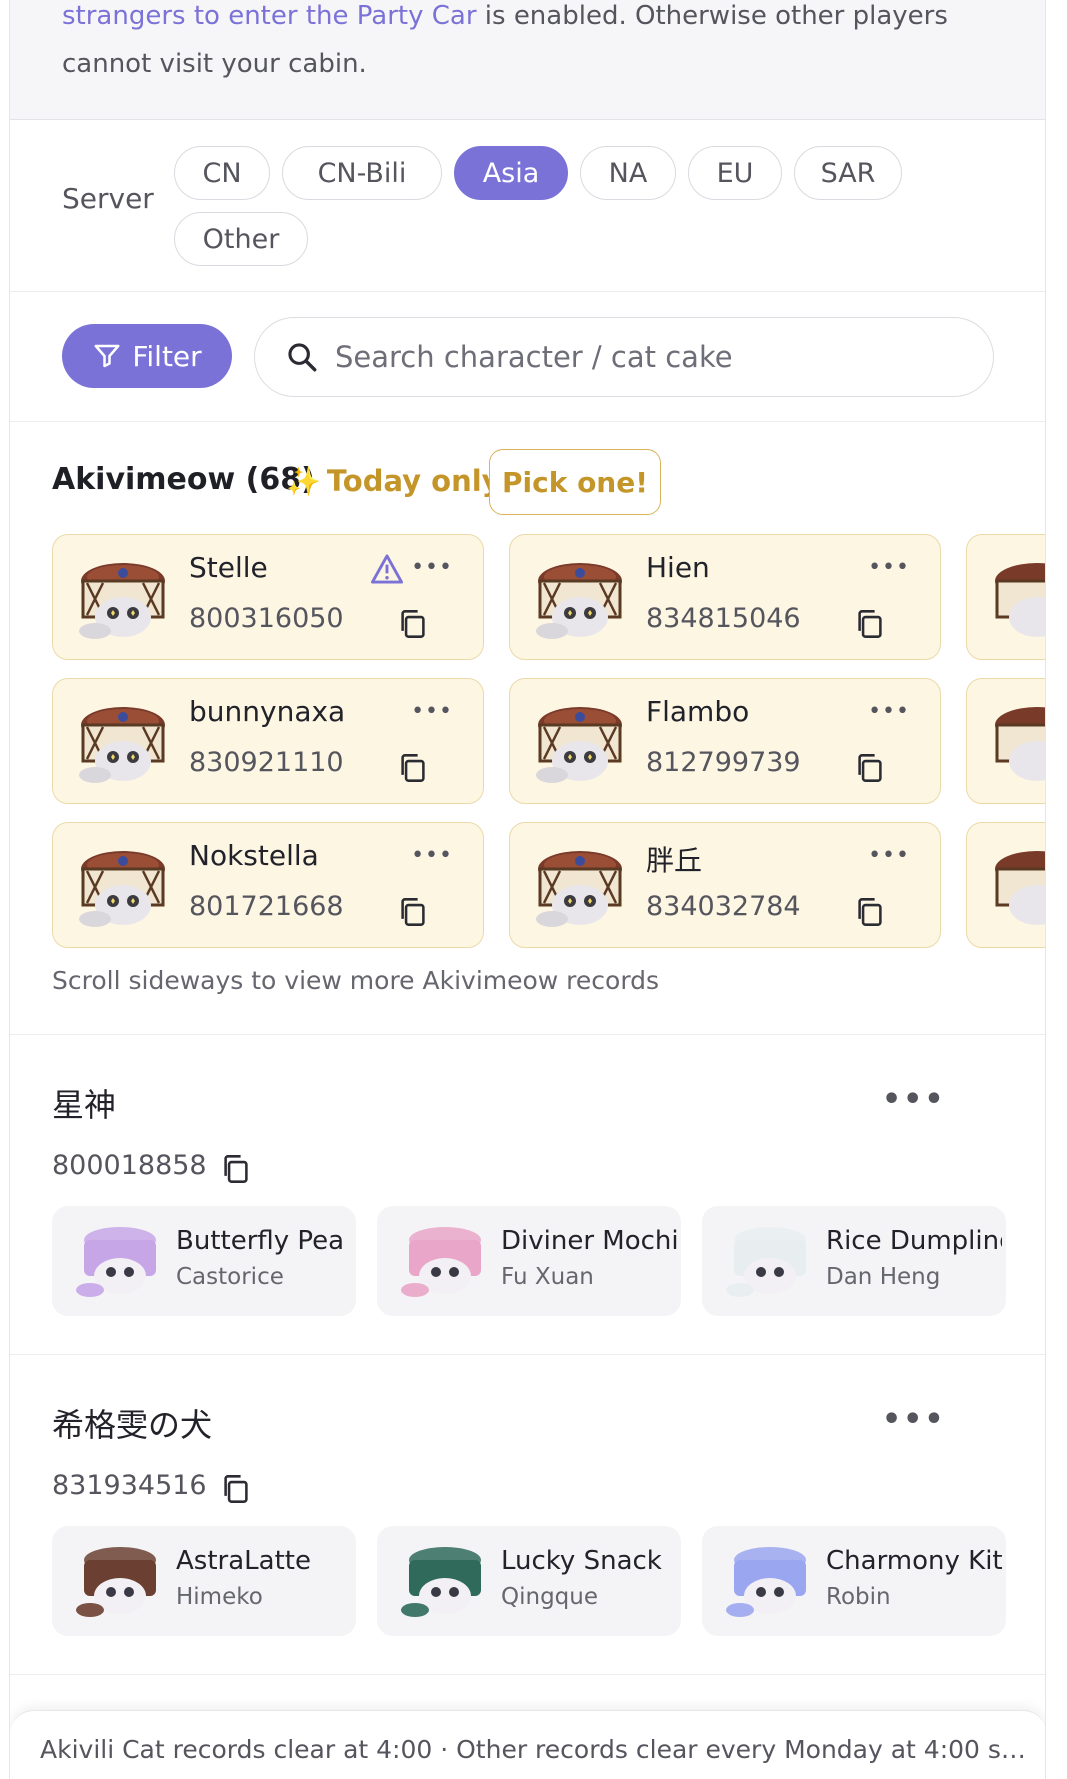  What do you see at coordinates (302, 357) in the screenshot?
I see `search-icon` at bounding box center [302, 357].